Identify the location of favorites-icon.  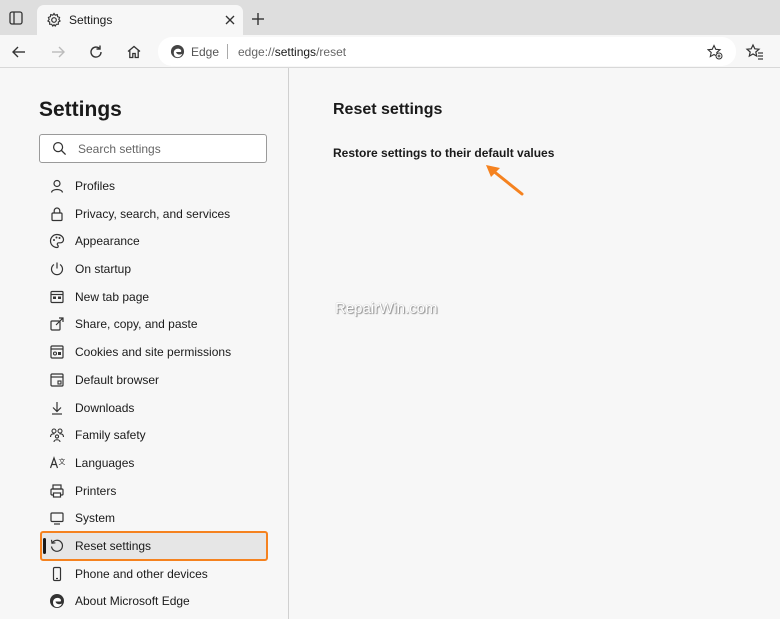
(755, 52).